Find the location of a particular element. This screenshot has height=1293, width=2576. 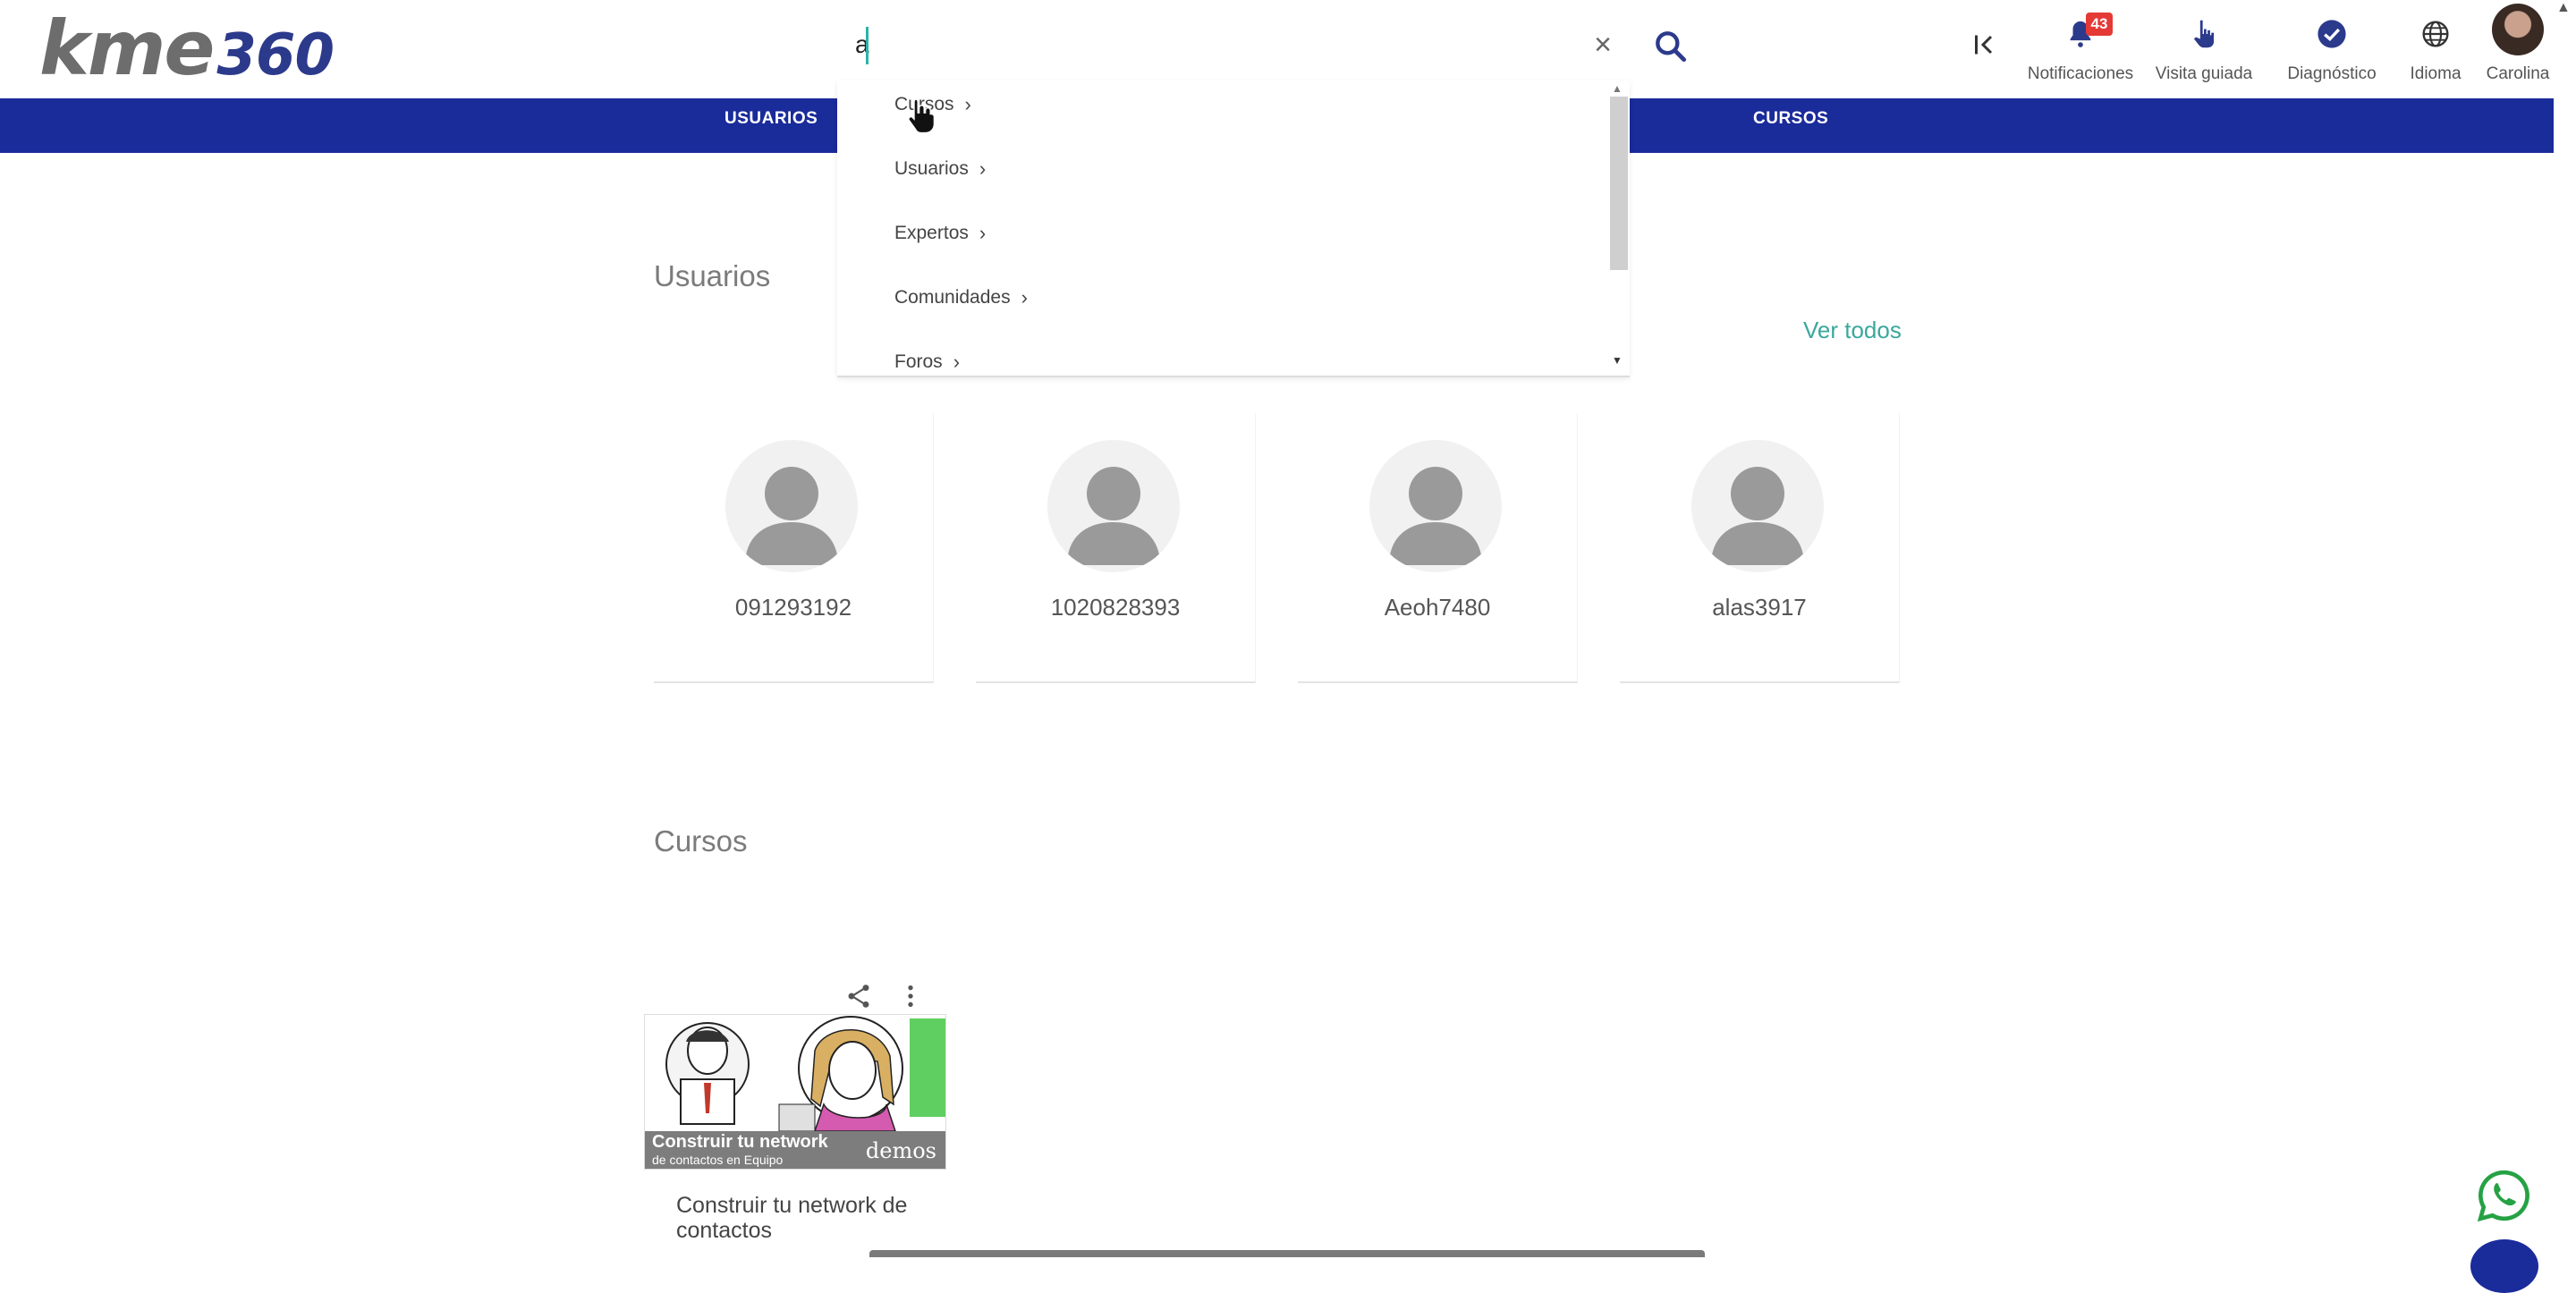

suggestion-comunidades: Comunidades › is located at coordinates (961, 298).